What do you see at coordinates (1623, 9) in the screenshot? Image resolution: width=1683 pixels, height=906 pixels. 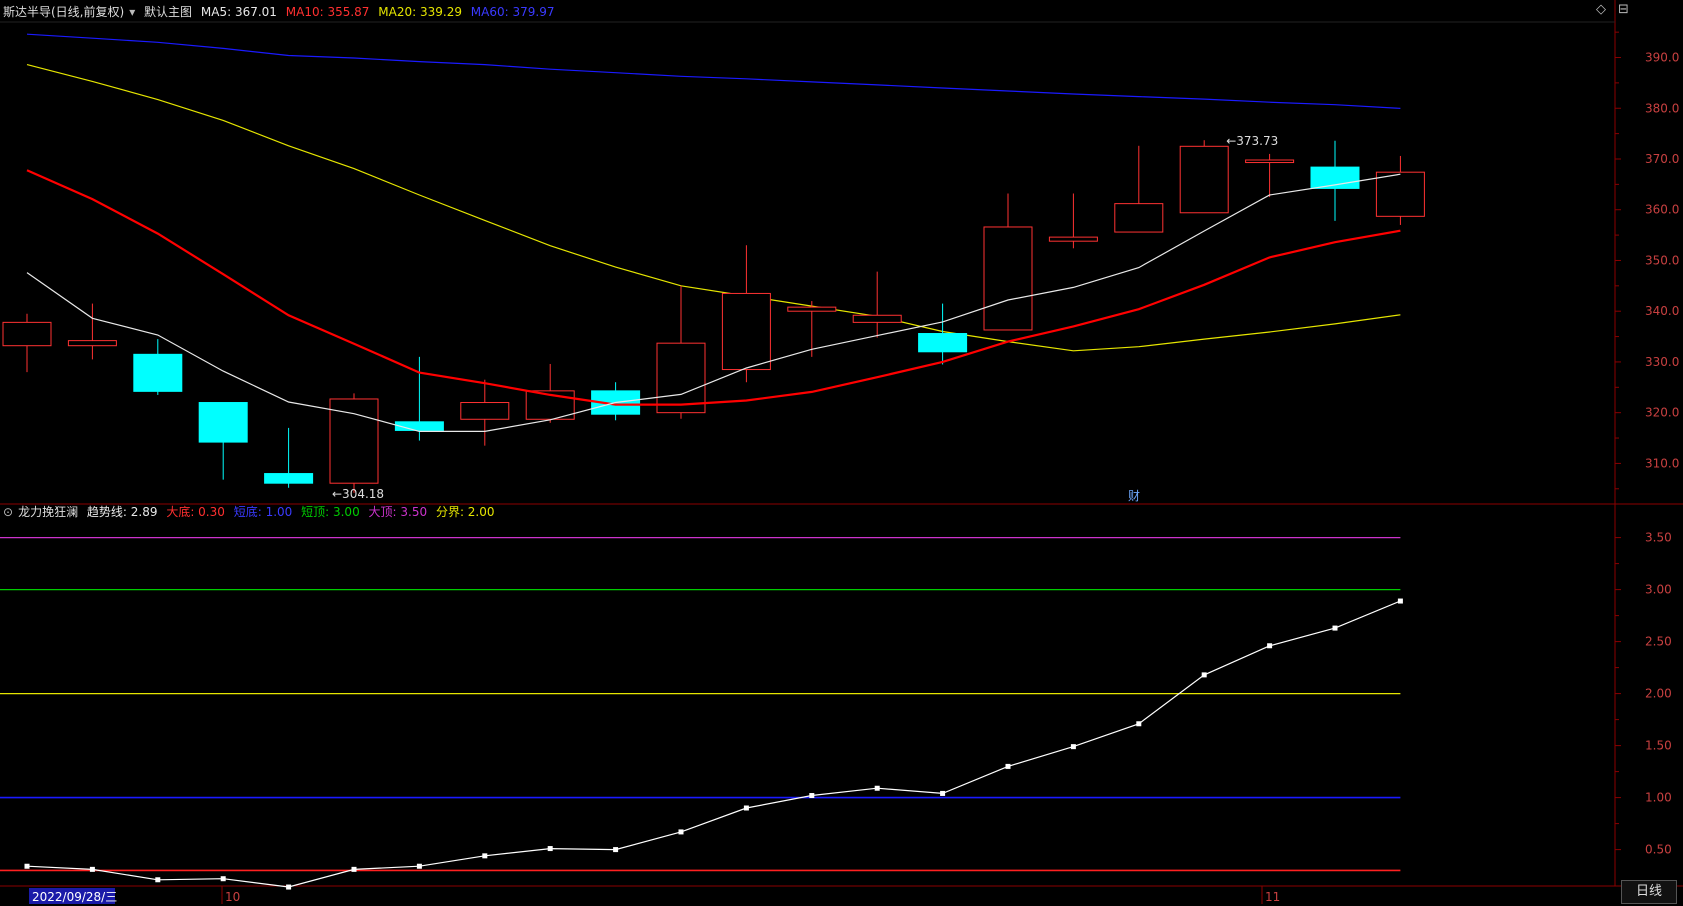 I see `minimize-icon: ⊟` at bounding box center [1623, 9].